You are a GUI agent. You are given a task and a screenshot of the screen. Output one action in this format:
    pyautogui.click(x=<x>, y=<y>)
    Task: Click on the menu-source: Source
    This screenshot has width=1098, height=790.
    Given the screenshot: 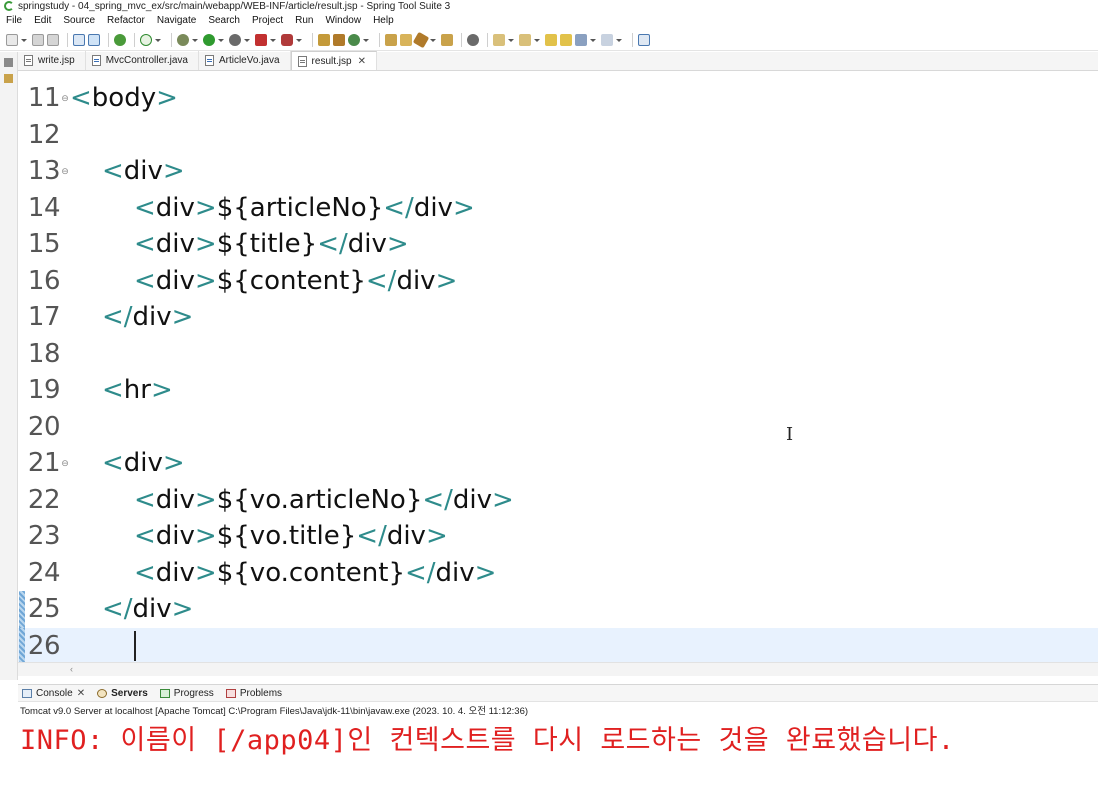 What is the action you would take?
    pyautogui.click(x=79, y=20)
    